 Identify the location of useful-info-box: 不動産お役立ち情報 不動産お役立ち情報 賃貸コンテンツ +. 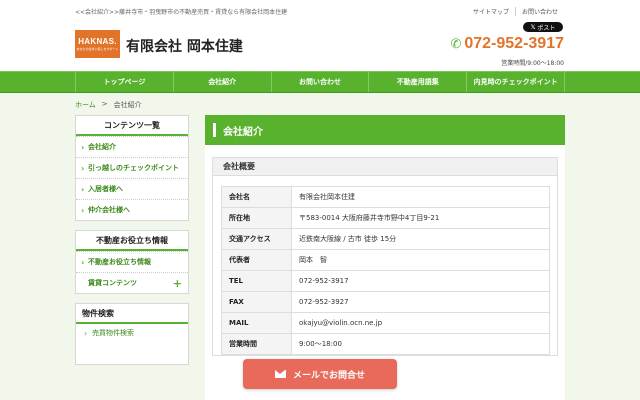
(132, 262).